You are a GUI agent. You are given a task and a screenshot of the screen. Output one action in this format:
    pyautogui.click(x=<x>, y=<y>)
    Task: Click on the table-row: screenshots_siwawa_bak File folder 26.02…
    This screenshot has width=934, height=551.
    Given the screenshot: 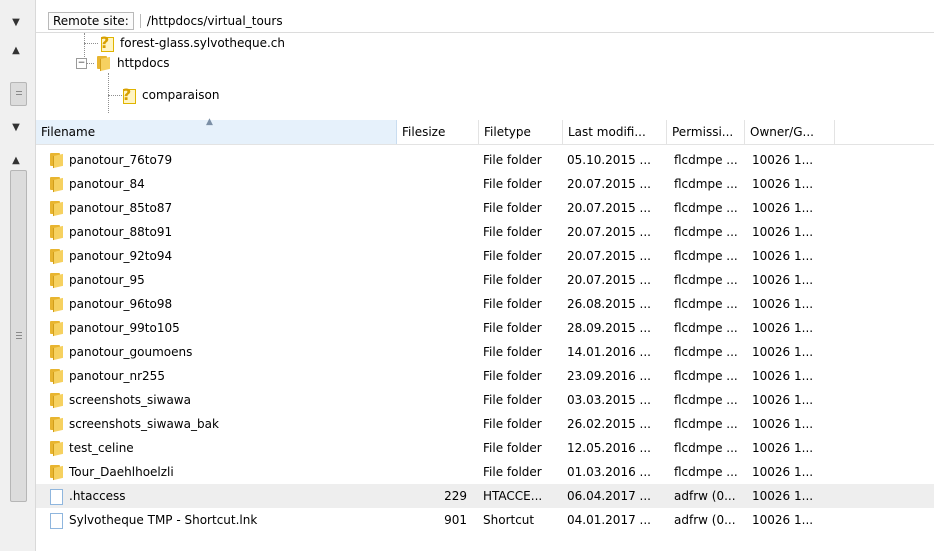 What is the action you would take?
    pyautogui.click(x=485, y=424)
    